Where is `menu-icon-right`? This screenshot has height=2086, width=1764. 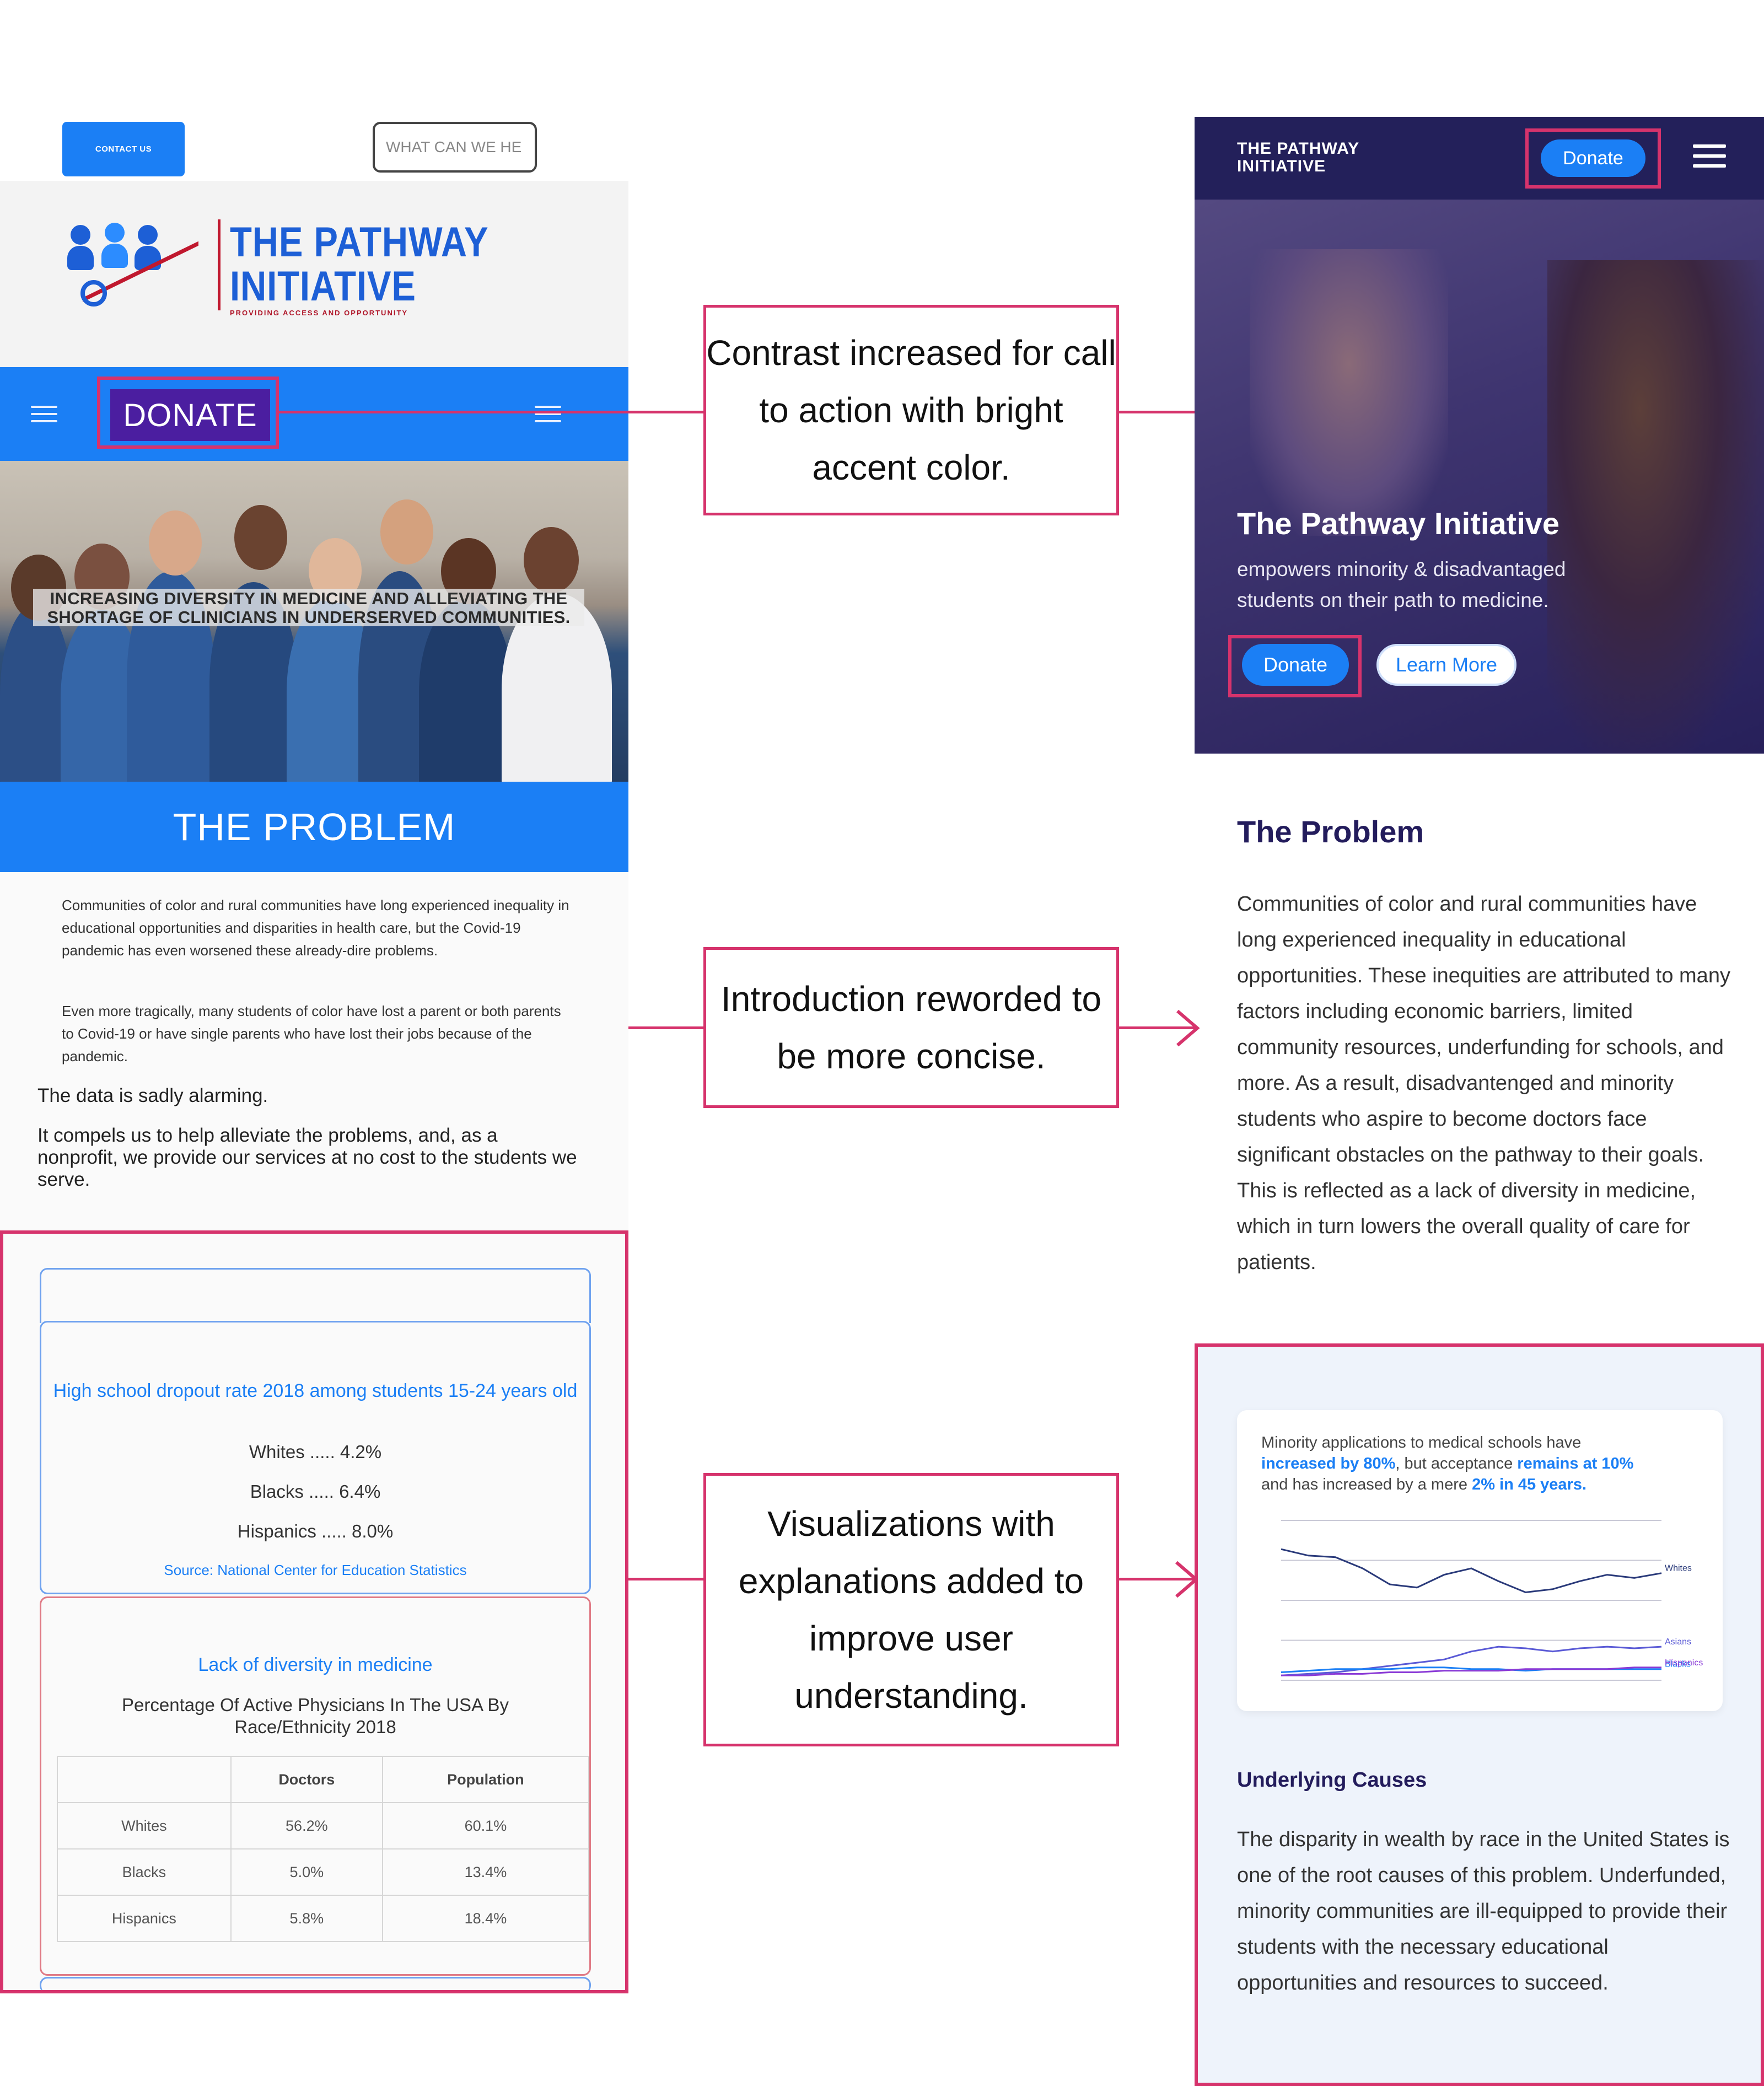
menu-icon-right is located at coordinates (548, 416).